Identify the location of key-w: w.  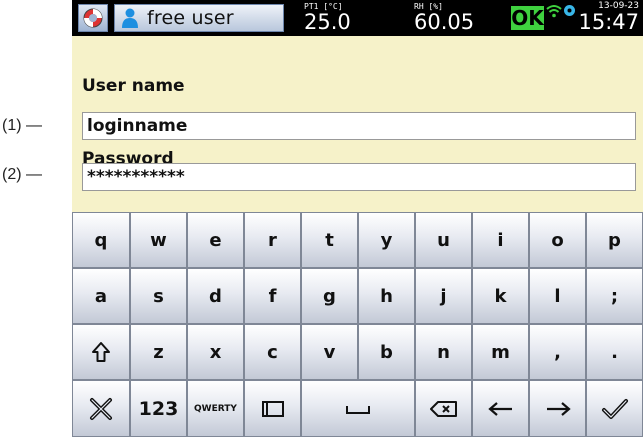
(158, 240).